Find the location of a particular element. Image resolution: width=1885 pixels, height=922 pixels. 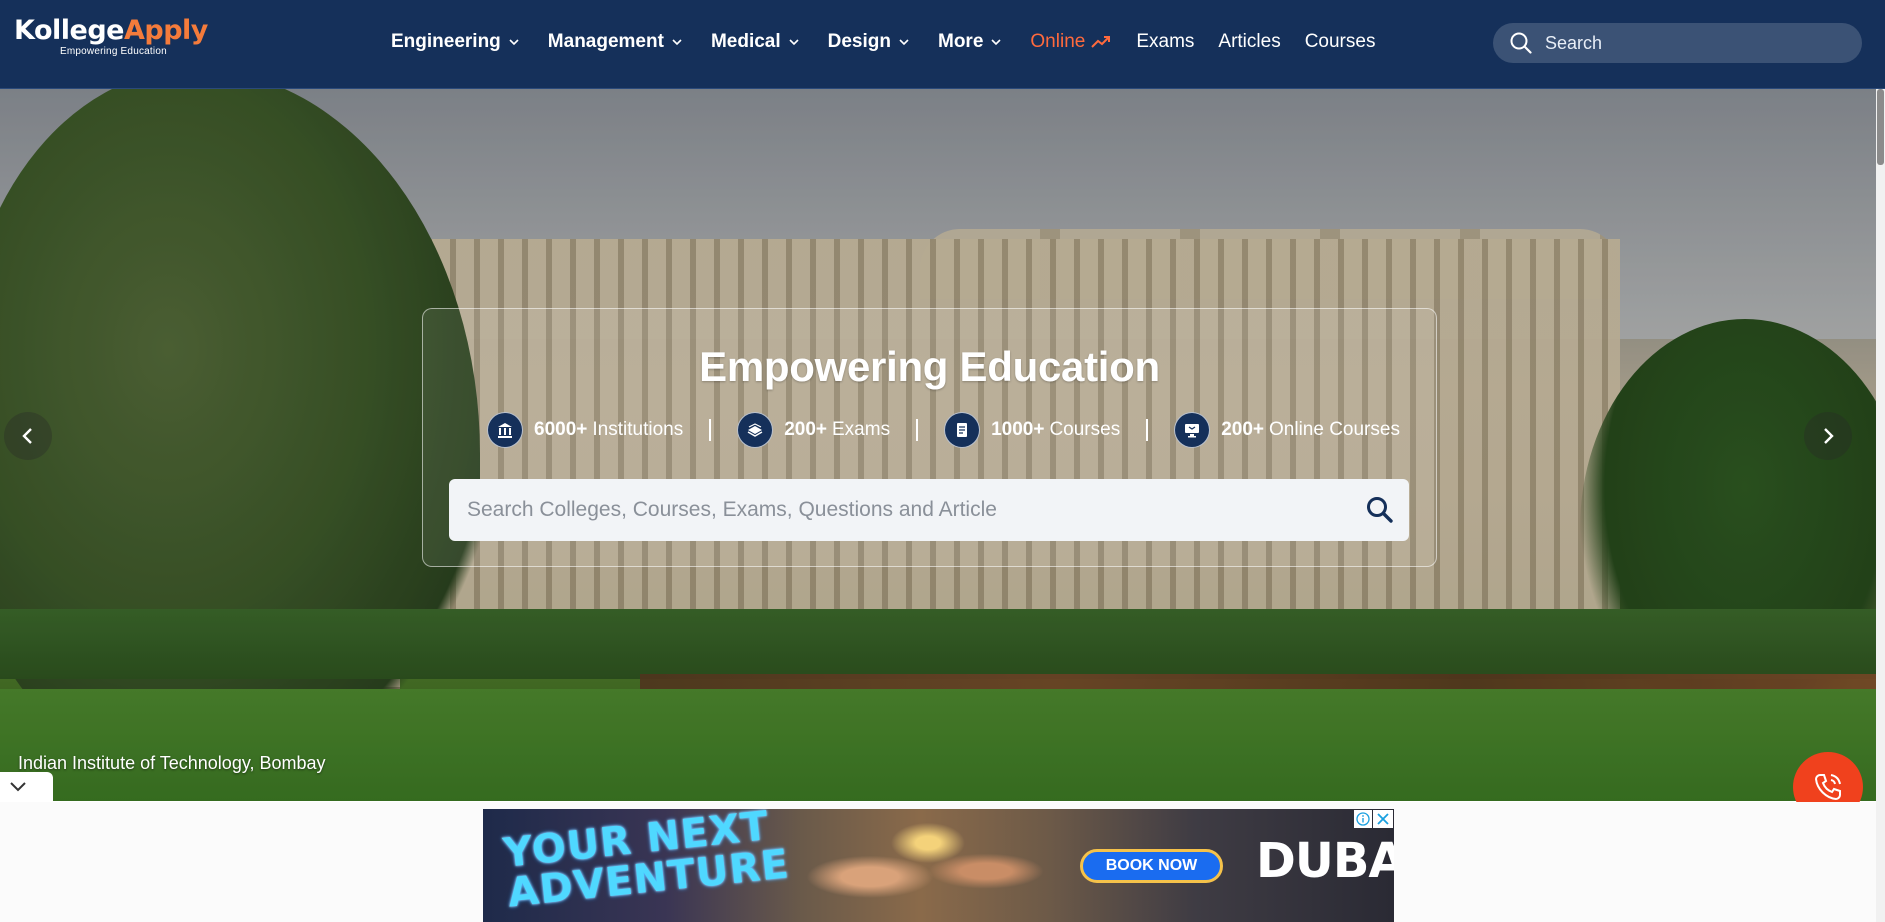

hero-image-caption: Indian Institute of Technology, Bombay is located at coordinates (172, 763).